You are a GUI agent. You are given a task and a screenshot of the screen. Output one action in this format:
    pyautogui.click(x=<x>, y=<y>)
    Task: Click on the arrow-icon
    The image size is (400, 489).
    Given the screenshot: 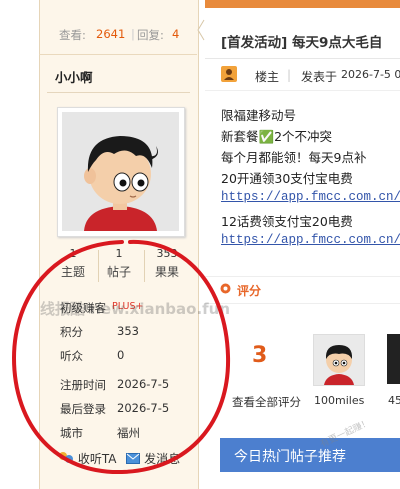 What is the action you would take?
    pyautogui.click(x=201, y=30)
    